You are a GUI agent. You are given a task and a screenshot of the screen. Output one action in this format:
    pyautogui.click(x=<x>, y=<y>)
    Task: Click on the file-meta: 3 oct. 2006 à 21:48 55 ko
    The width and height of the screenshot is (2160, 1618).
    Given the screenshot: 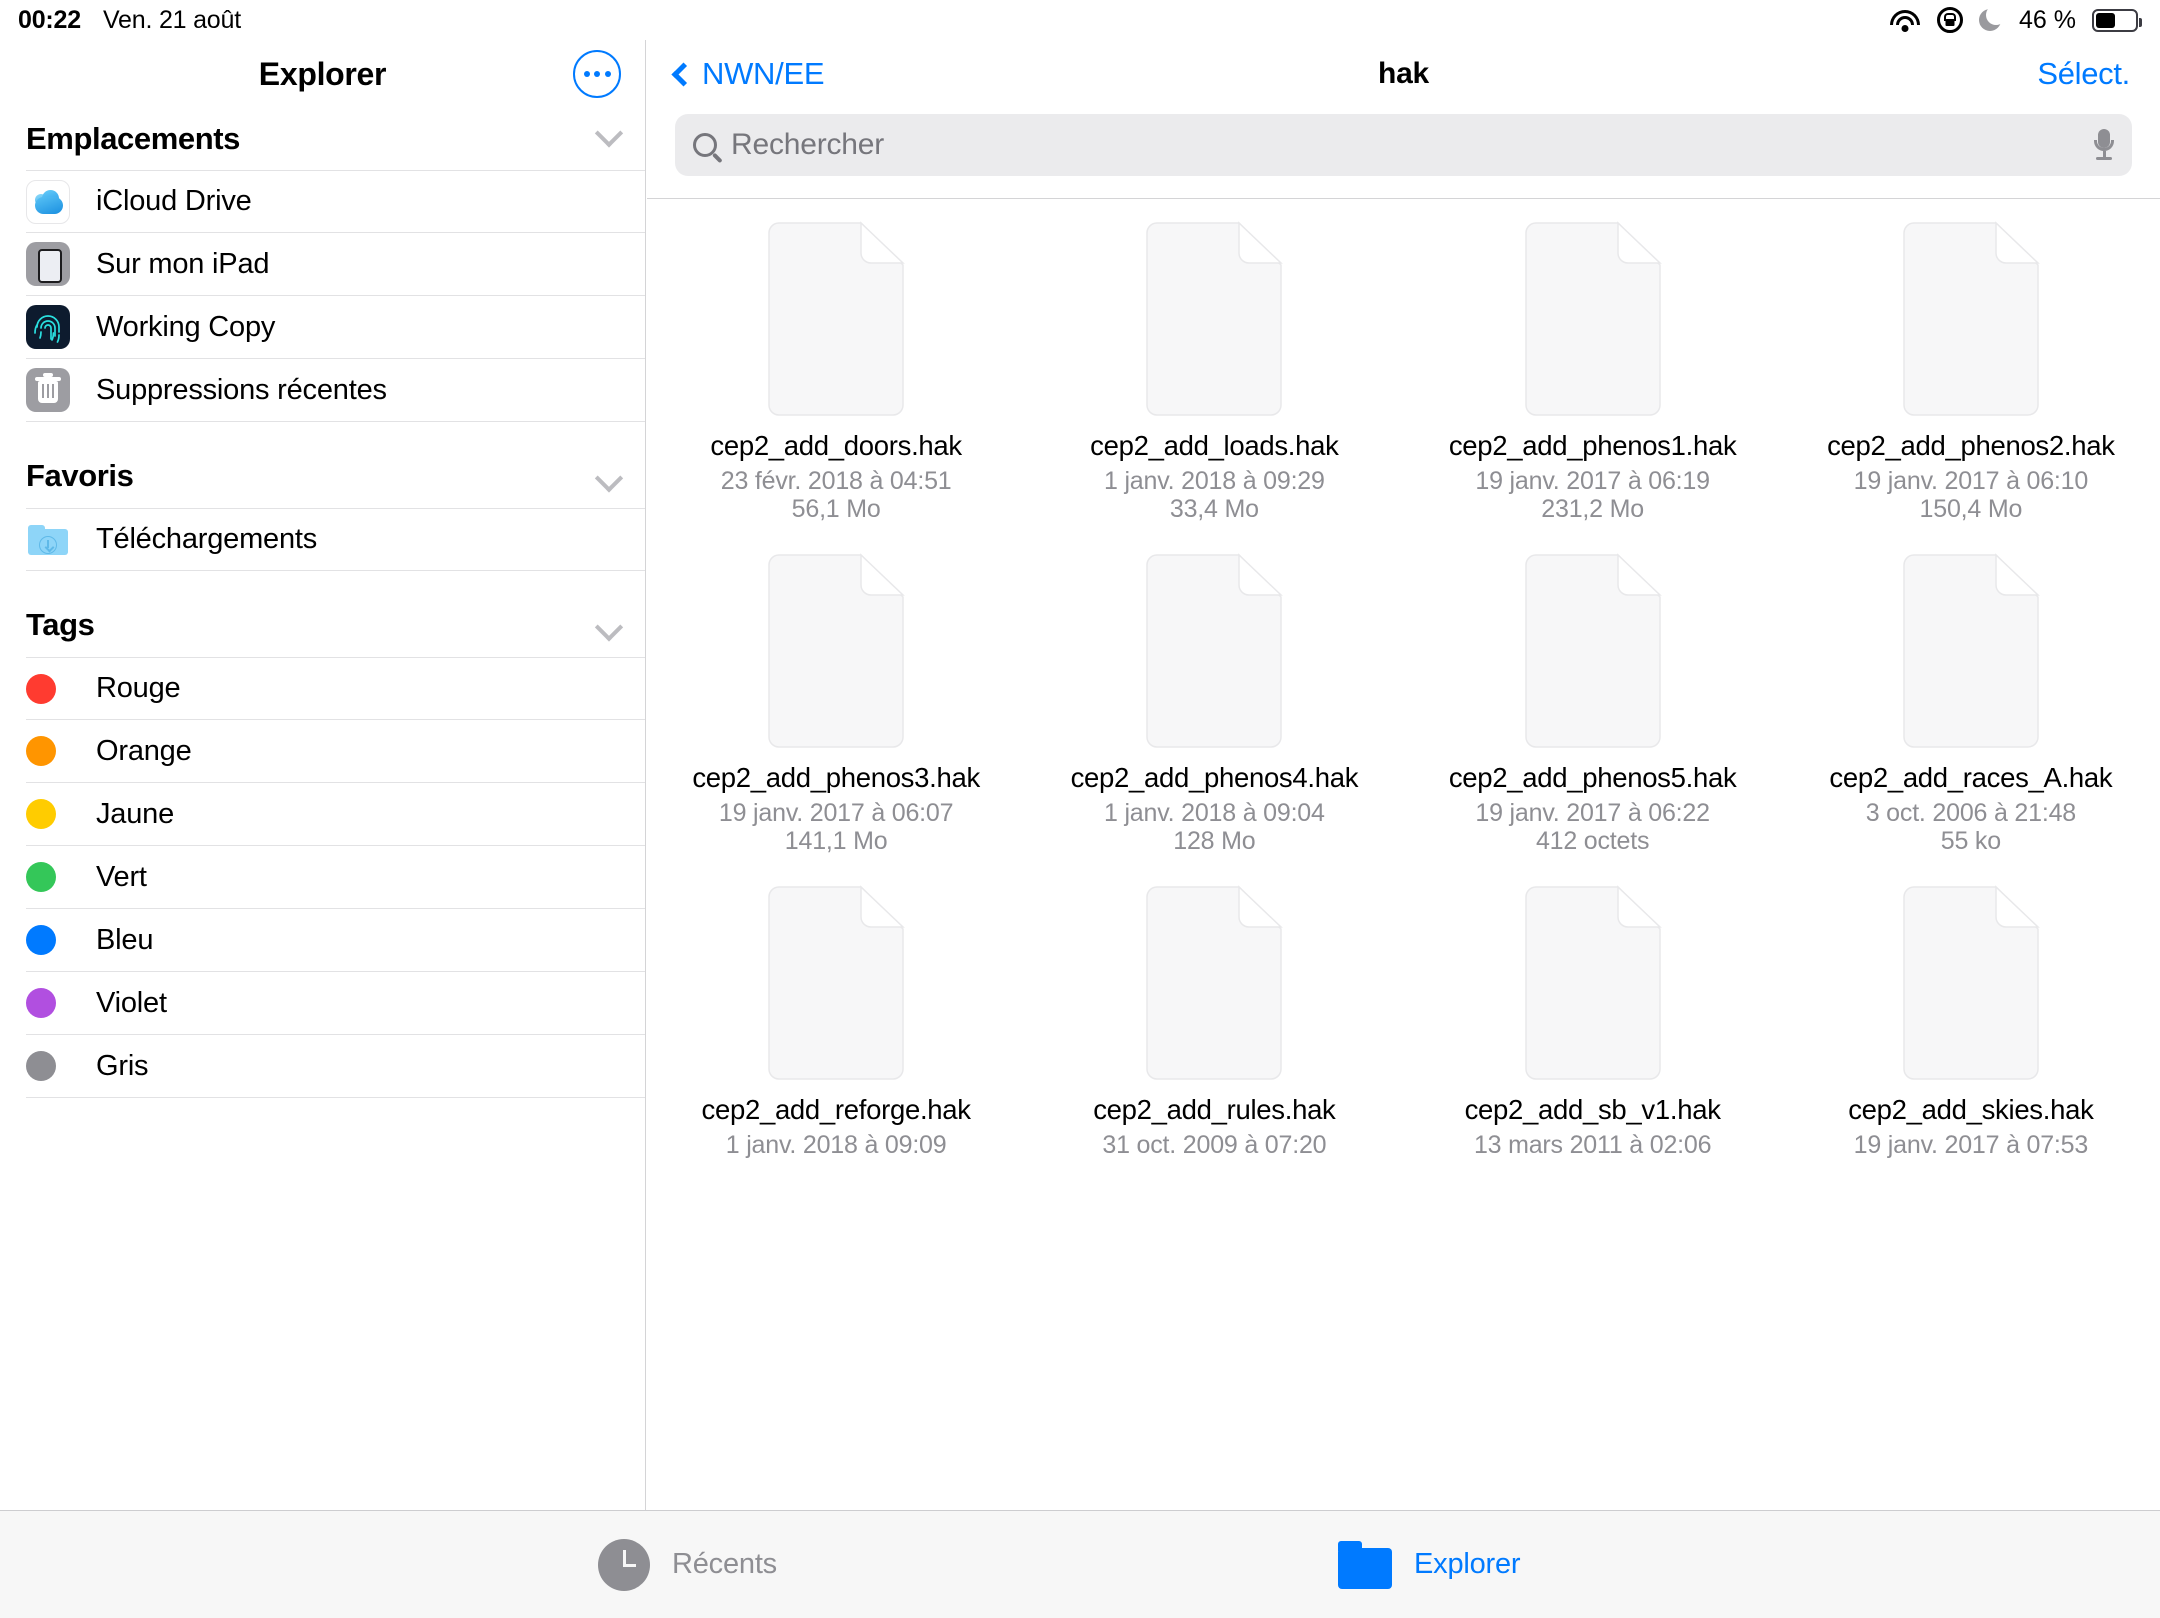 What is the action you would take?
    pyautogui.click(x=1971, y=827)
    